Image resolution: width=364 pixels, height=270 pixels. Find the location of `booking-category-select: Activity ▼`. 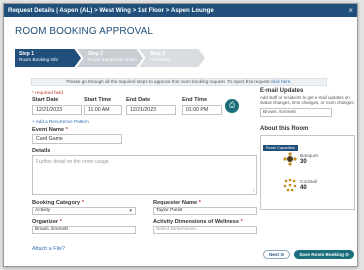

booking-category-select: Activity ▼ is located at coordinates (84, 211).